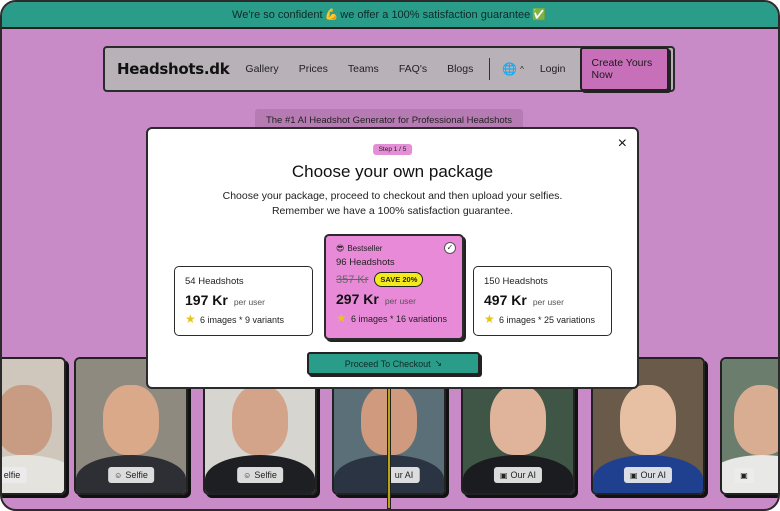 The width and height of the screenshot is (780, 511). I want to click on create-yours-button: Create Yours Now, so click(624, 69).